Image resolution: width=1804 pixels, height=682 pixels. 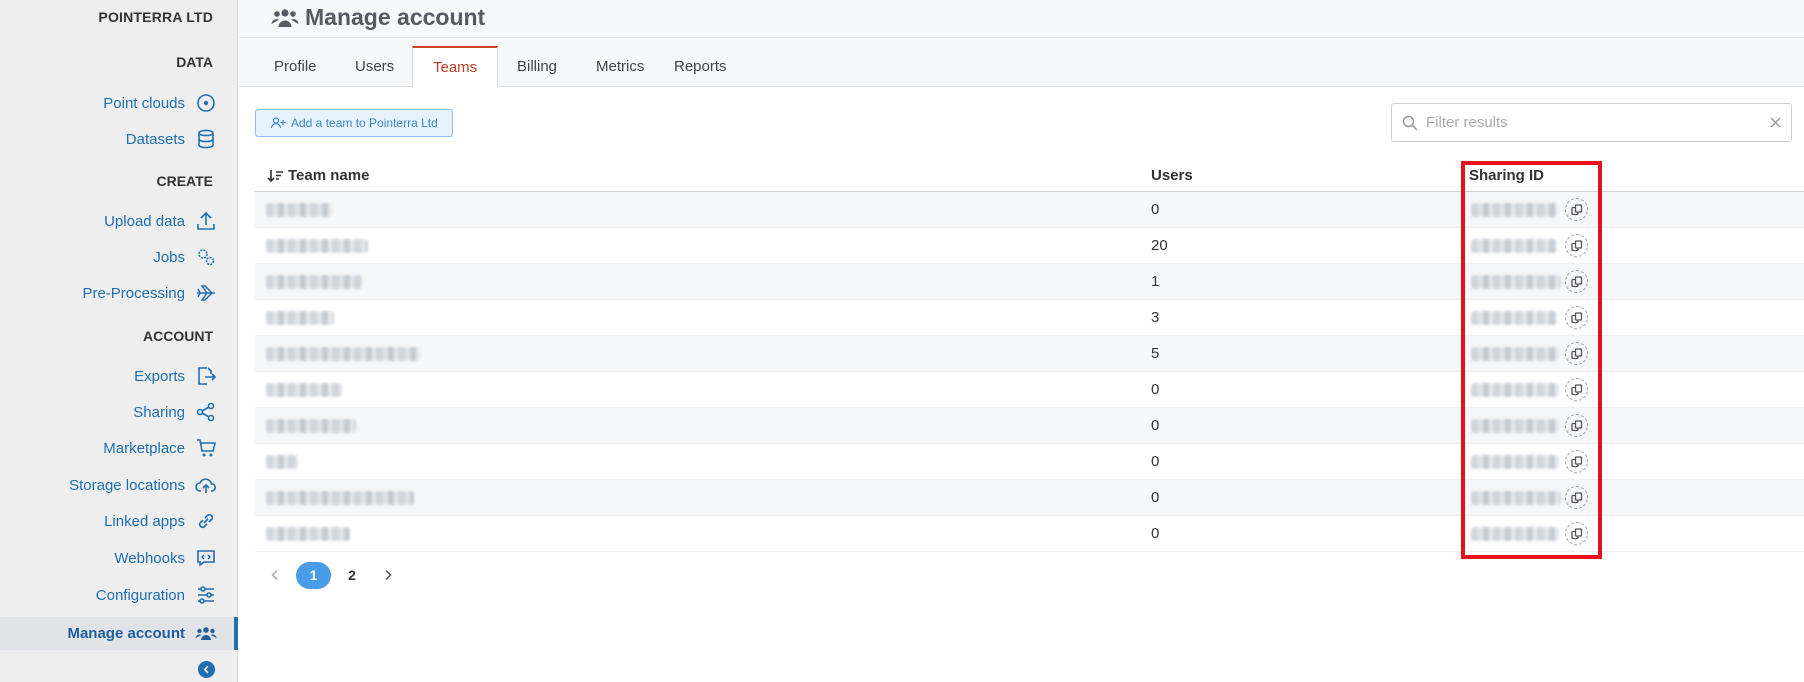 I want to click on column-label: Team name, so click(x=329, y=175).